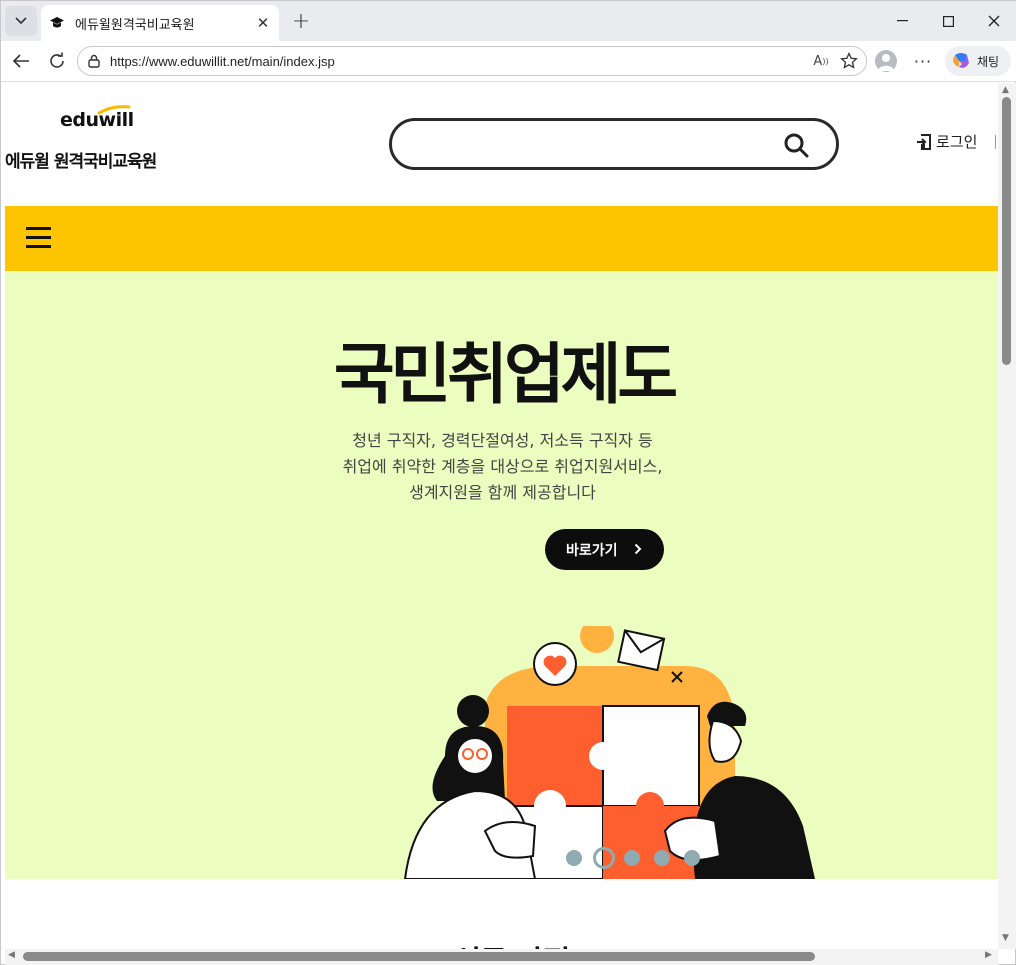 The height and width of the screenshot is (965, 1016). I want to click on url-text: https://www.eduwillit.net/main/index.jsp, so click(460, 61).